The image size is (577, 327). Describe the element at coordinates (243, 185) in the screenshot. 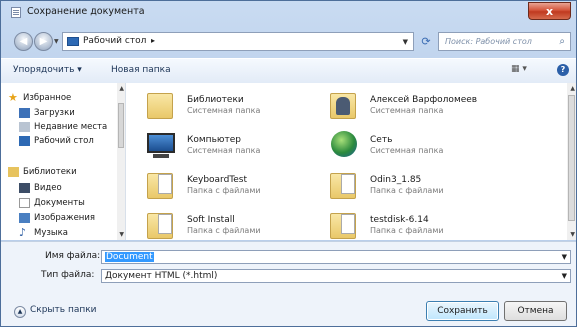

I see `list-item: KeyboardTest Папка с файлами` at that location.